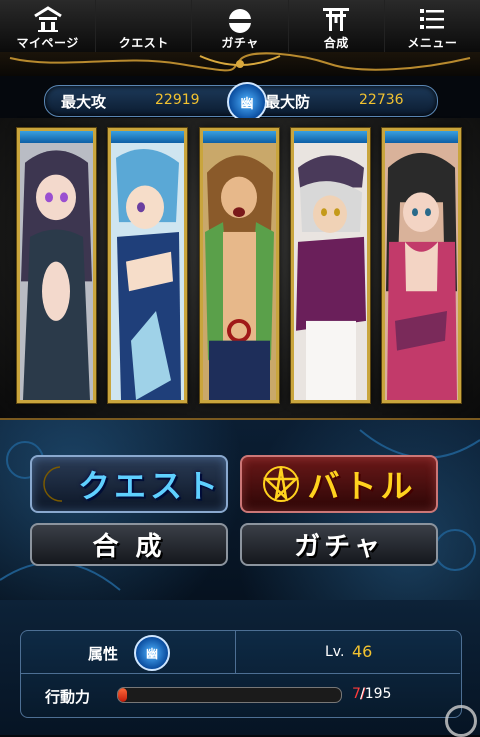  What do you see at coordinates (103, 654) in the screenshot?
I see `attribute-label: 属性` at bounding box center [103, 654].